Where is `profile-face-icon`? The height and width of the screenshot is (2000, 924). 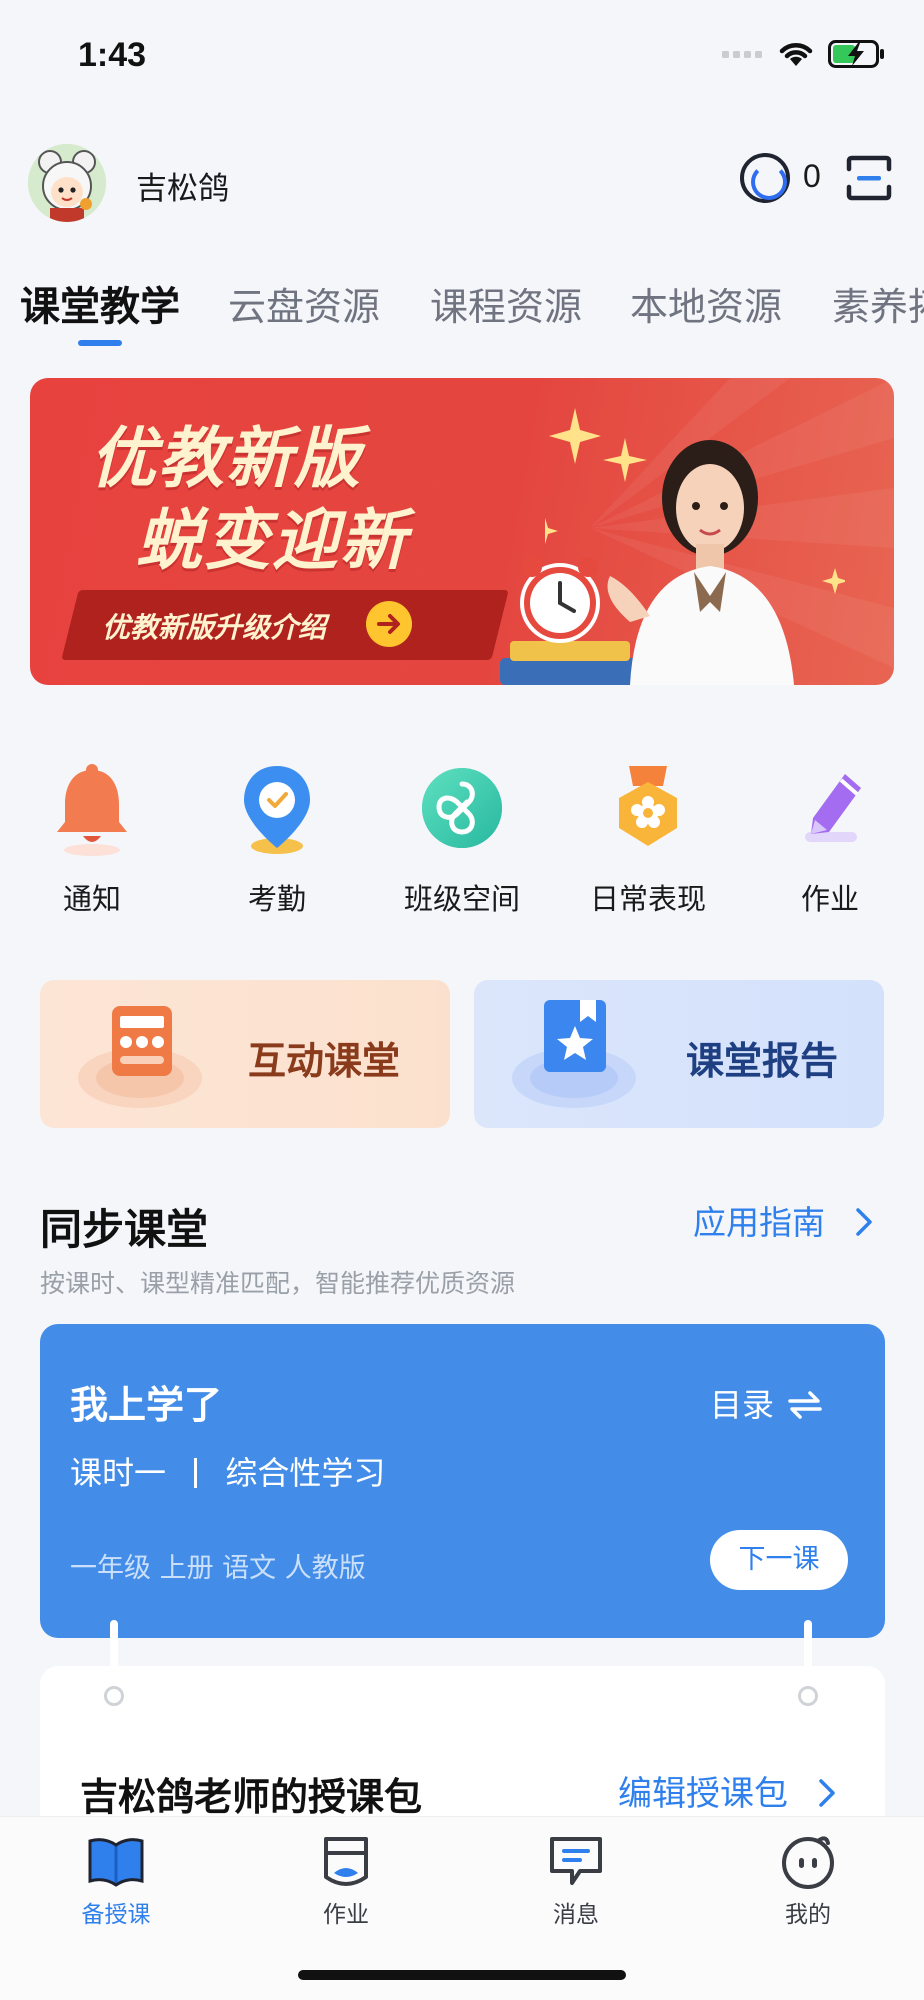 profile-face-icon is located at coordinates (808, 1862).